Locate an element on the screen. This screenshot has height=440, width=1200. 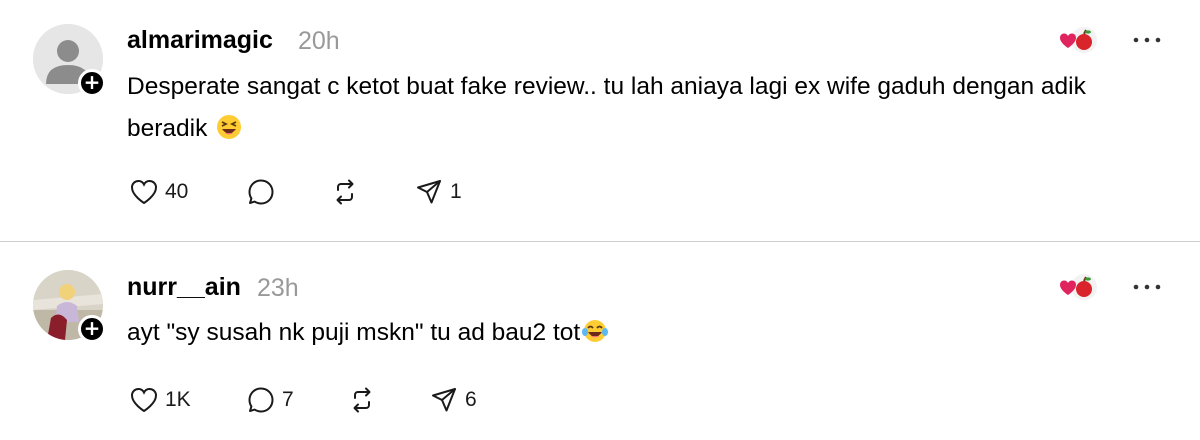
username: nurr__ain is located at coordinates (184, 287).